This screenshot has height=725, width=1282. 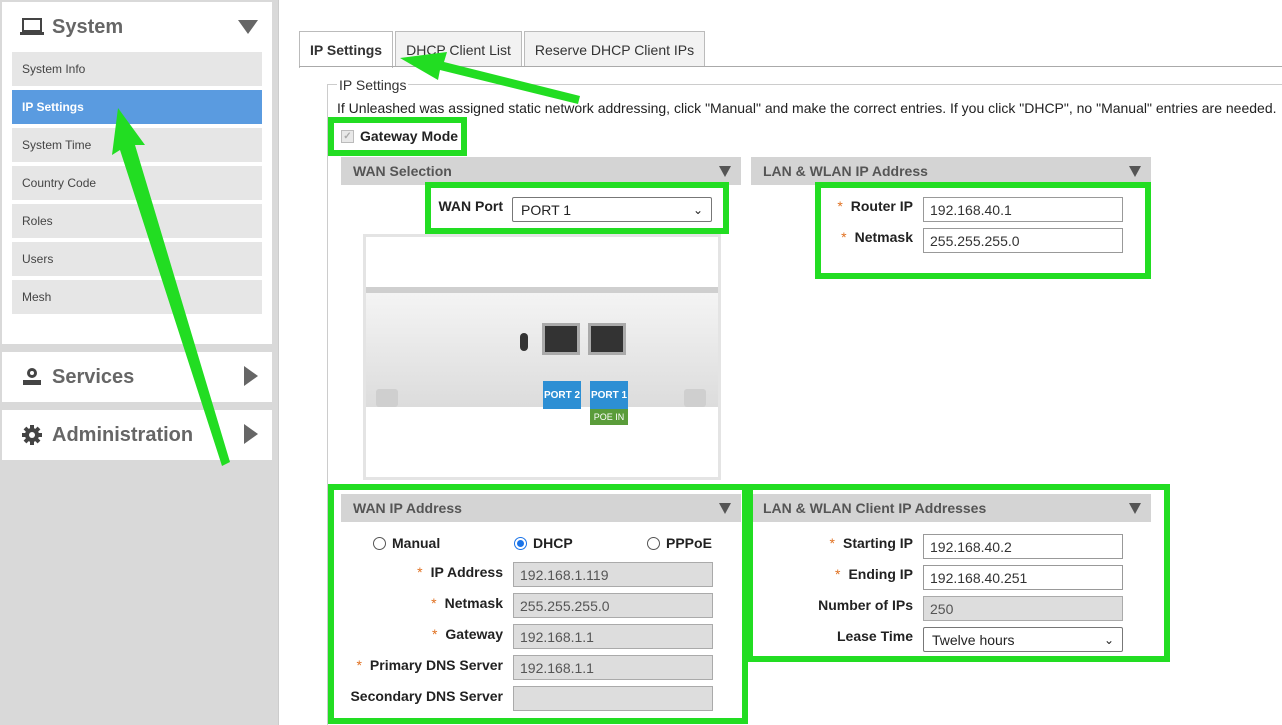 I want to click on arrow-to-ip-settings-tab, so click(x=490, y=78).